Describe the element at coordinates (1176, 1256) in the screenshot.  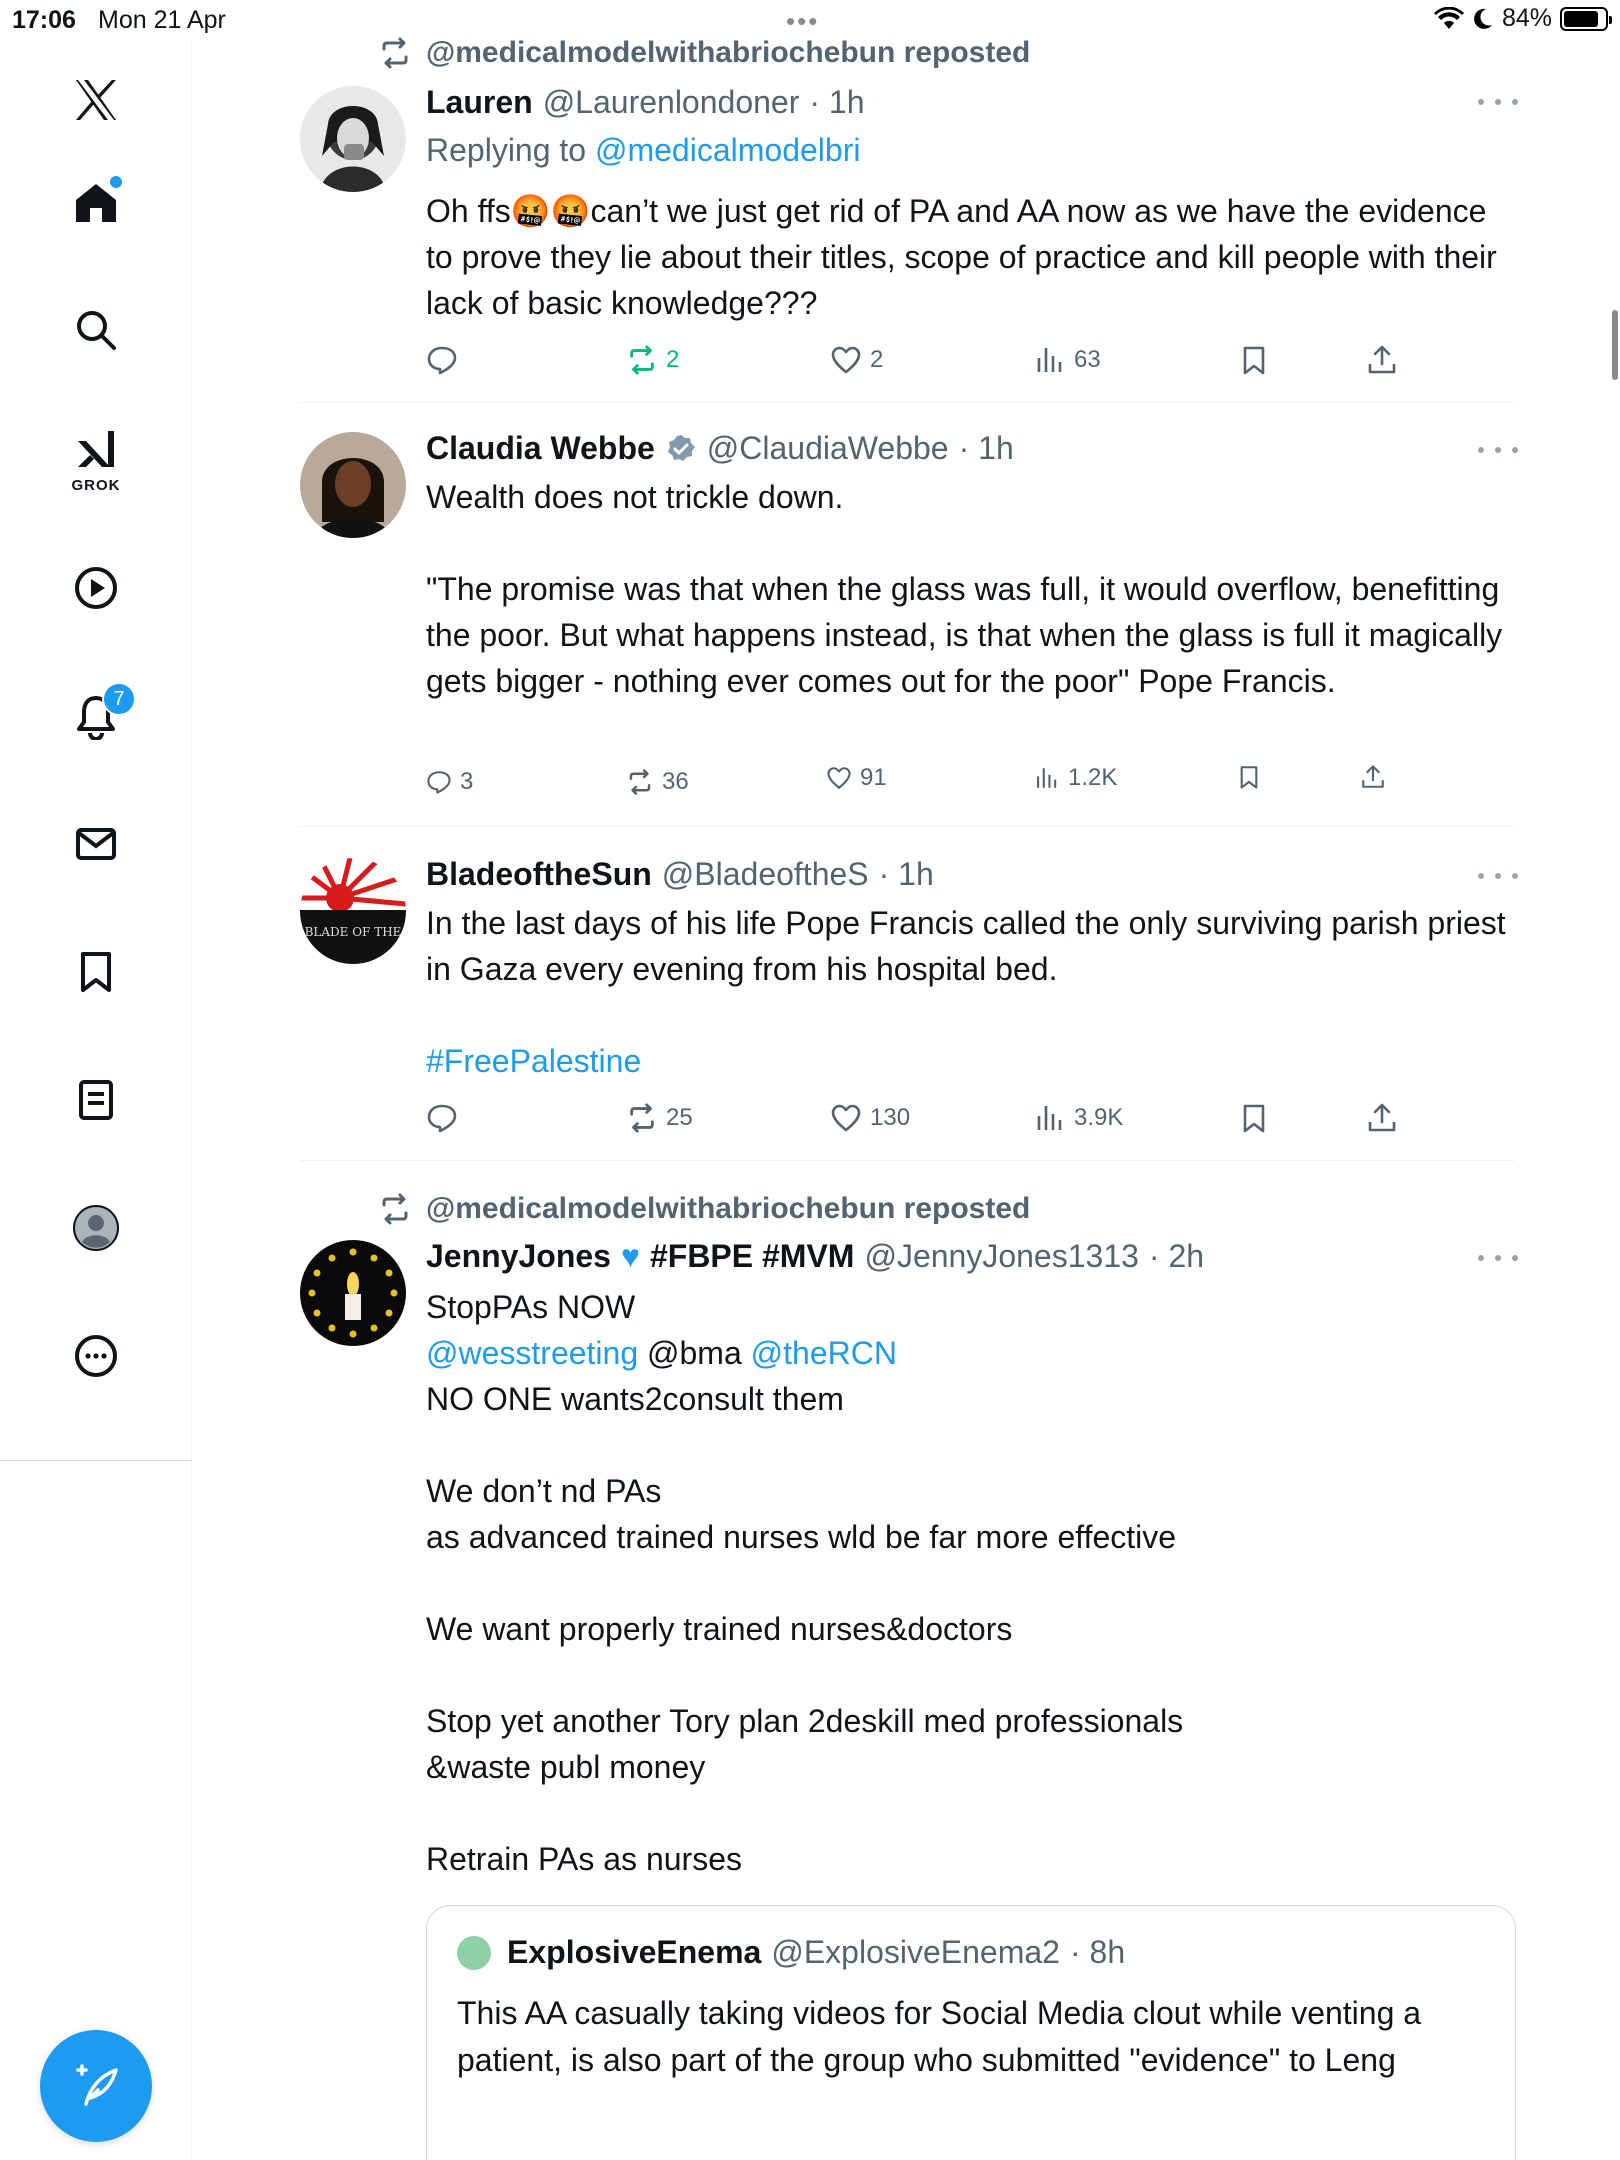
I see `post-time: · 2h` at that location.